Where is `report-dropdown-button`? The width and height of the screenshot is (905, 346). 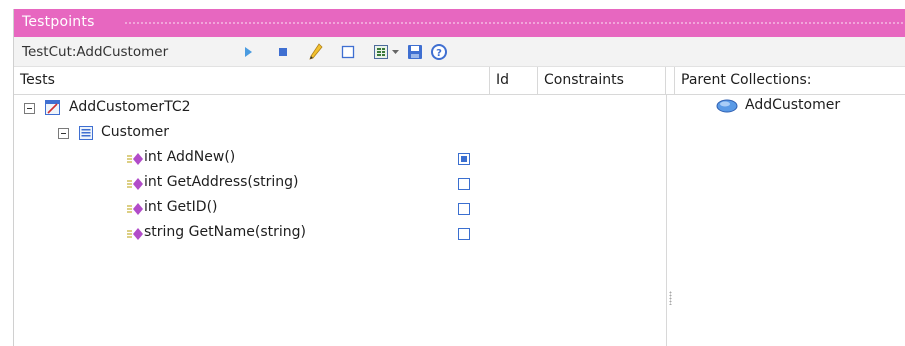 report-dropdown-button is located at coordinates (395, 52).